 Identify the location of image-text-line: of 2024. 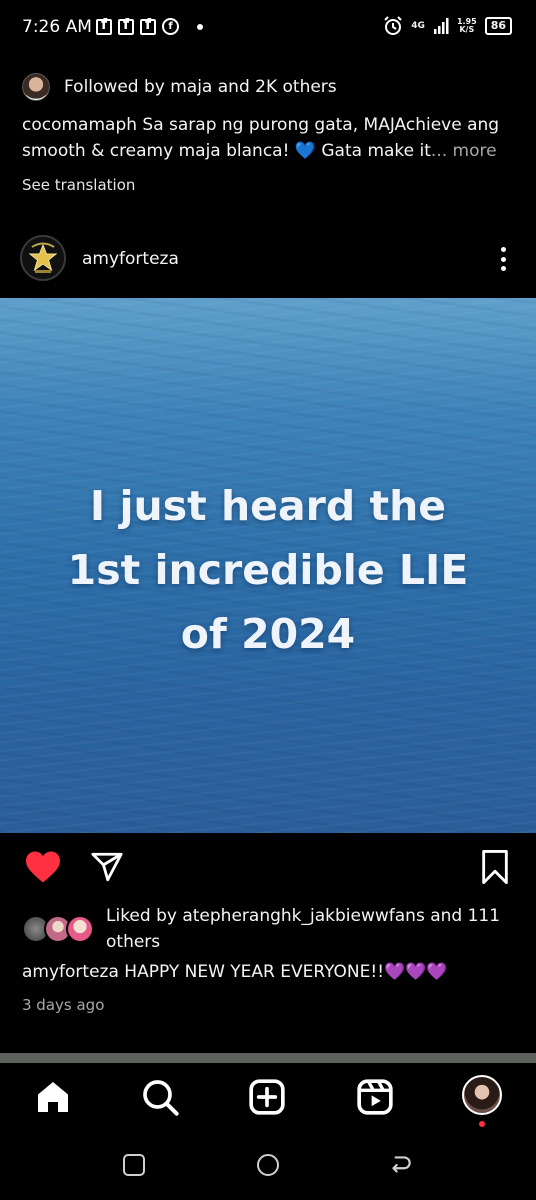
(268, 634).